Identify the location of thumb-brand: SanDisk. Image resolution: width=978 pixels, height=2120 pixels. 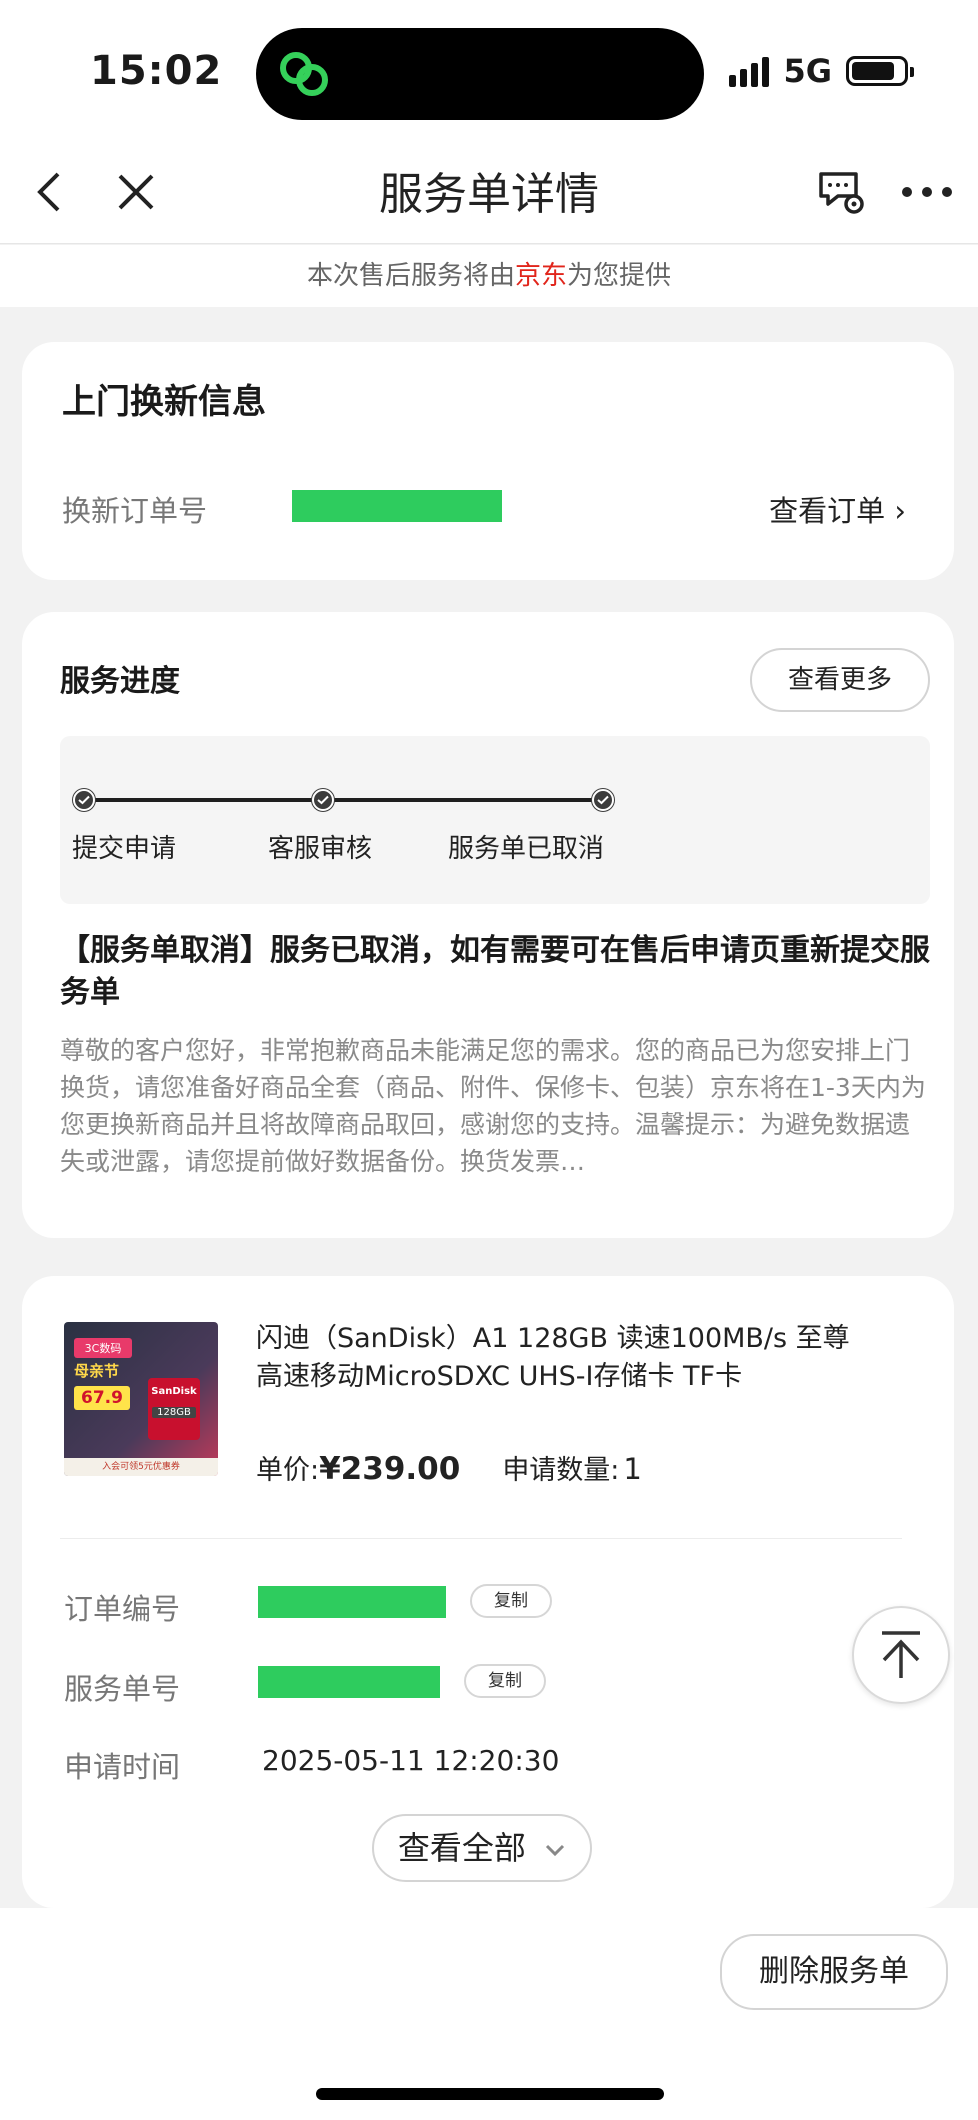
(174, 1391).